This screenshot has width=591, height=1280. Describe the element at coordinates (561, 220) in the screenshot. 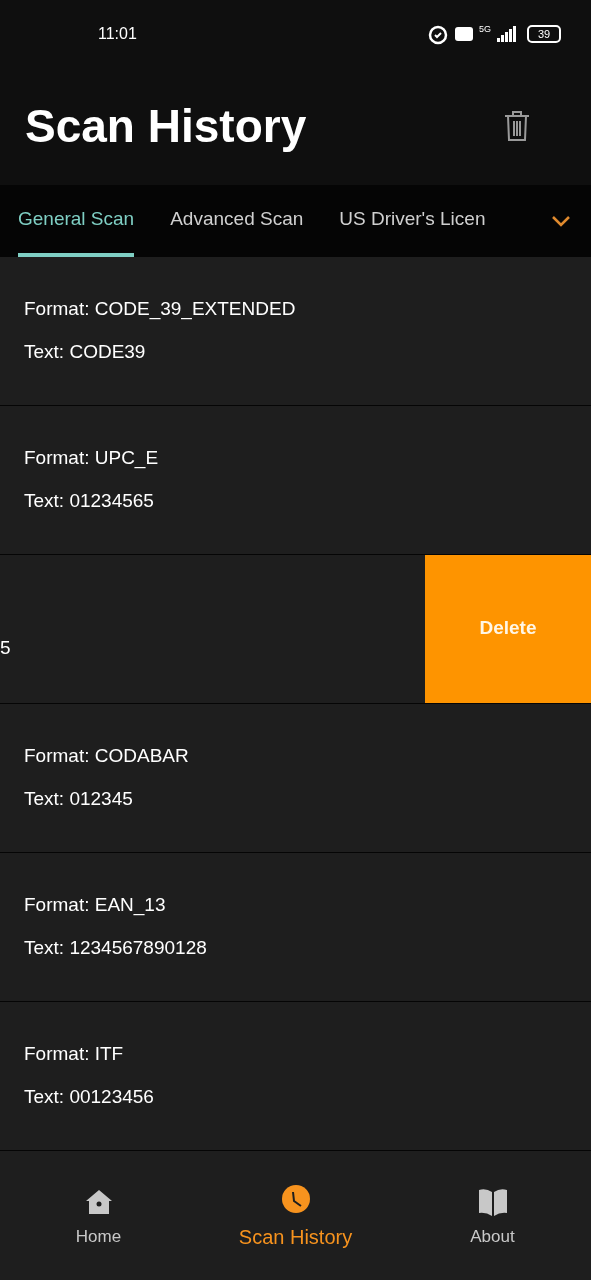

I see `chevron-down-icon` at that location.